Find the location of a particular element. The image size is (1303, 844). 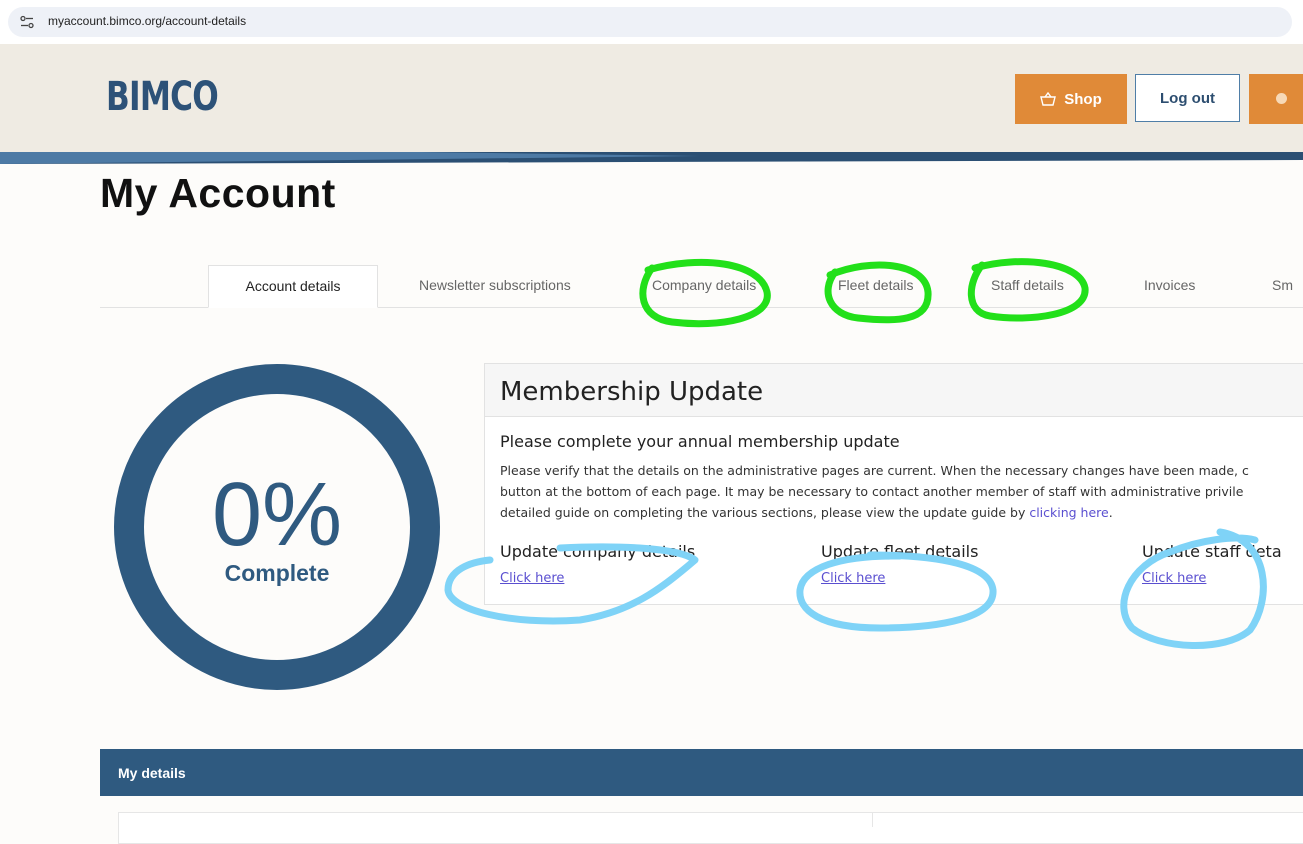

site-settings-icon is located at coordinates (27, 22).